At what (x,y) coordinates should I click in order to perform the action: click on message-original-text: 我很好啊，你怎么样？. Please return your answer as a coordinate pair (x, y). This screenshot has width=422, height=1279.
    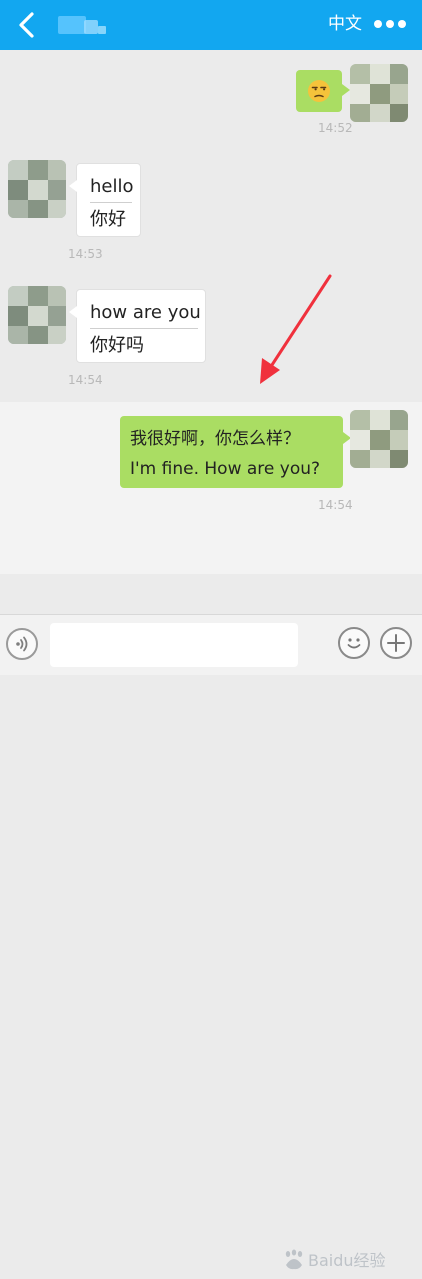
    Looking at the image, I should click on (215, 439).